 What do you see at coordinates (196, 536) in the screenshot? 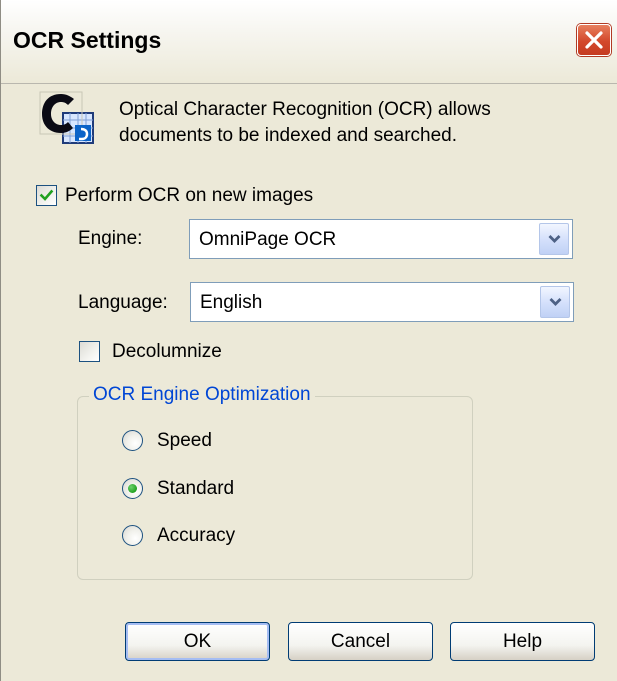
I see `accuracy-label: Accuracy` at bounding box center [196, 536].